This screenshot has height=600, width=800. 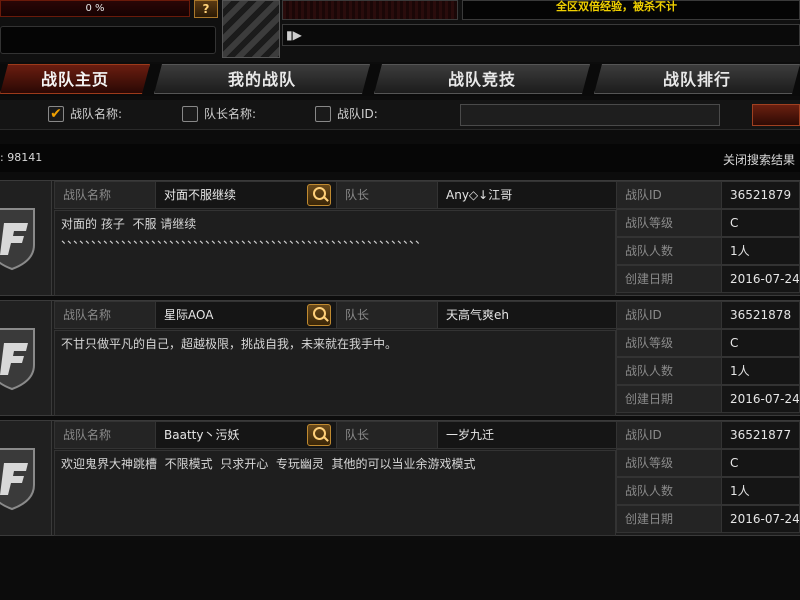 I want to click on volume-icon: ▮▶, so click(x=294, y=35).